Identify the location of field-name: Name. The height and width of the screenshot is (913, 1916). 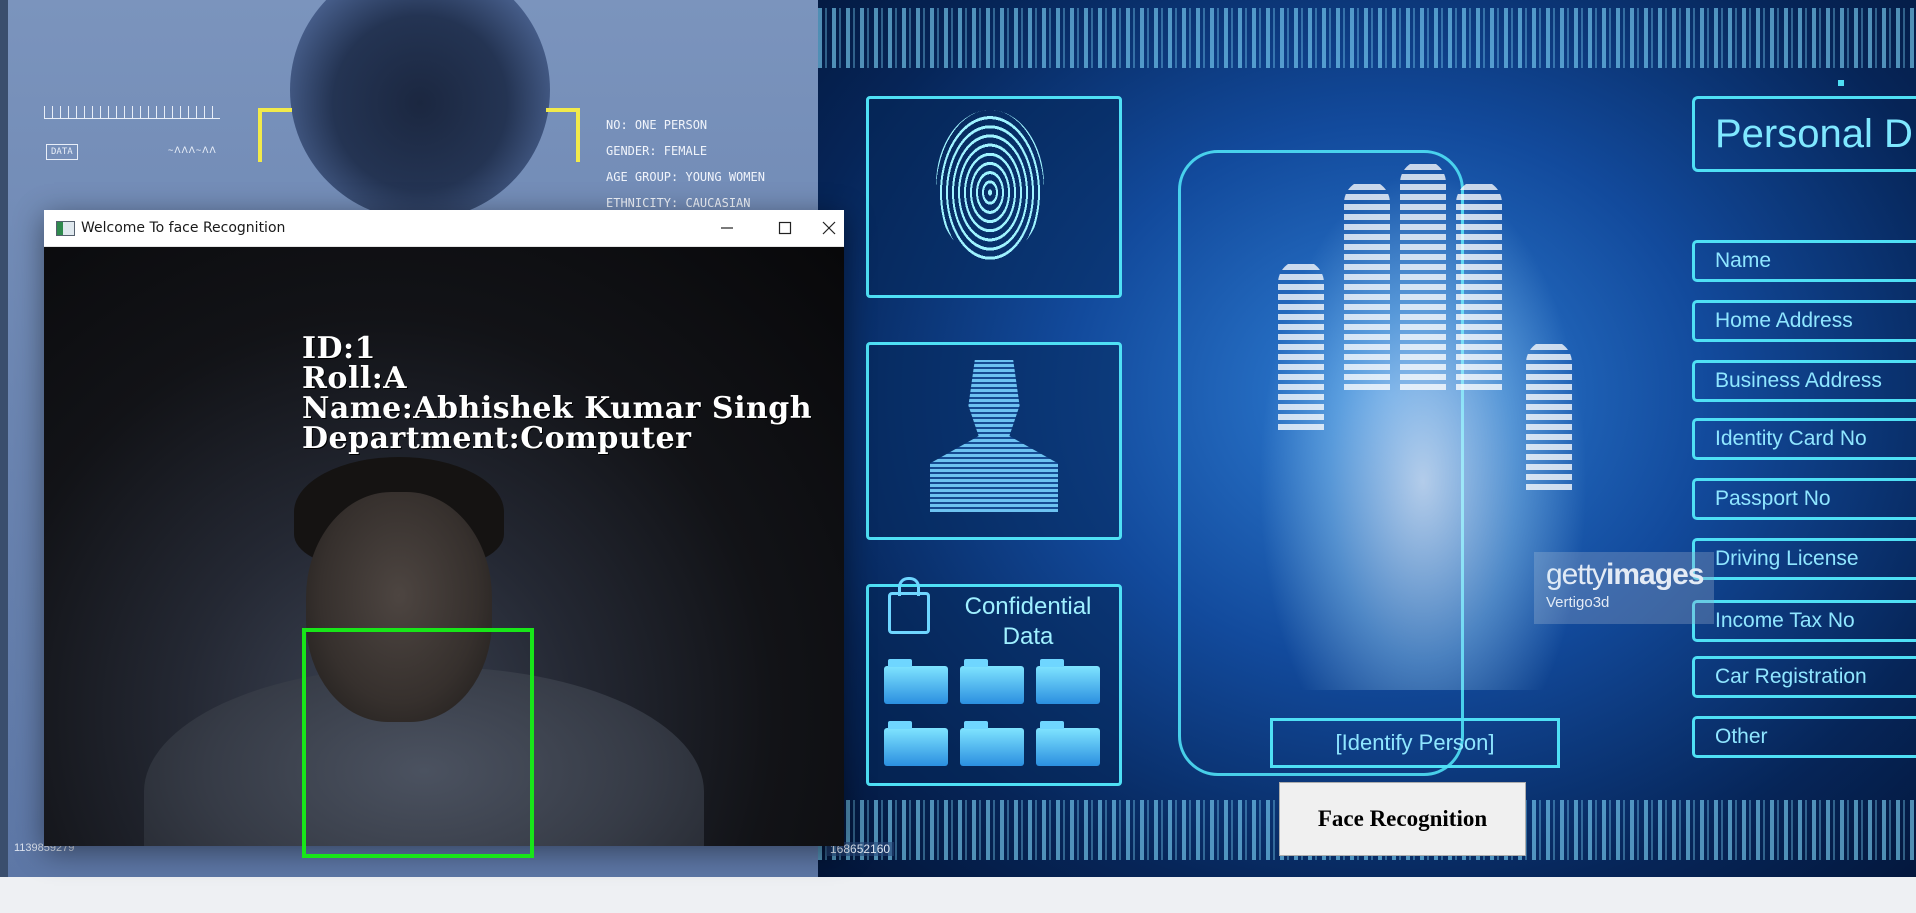
(1804, 261).